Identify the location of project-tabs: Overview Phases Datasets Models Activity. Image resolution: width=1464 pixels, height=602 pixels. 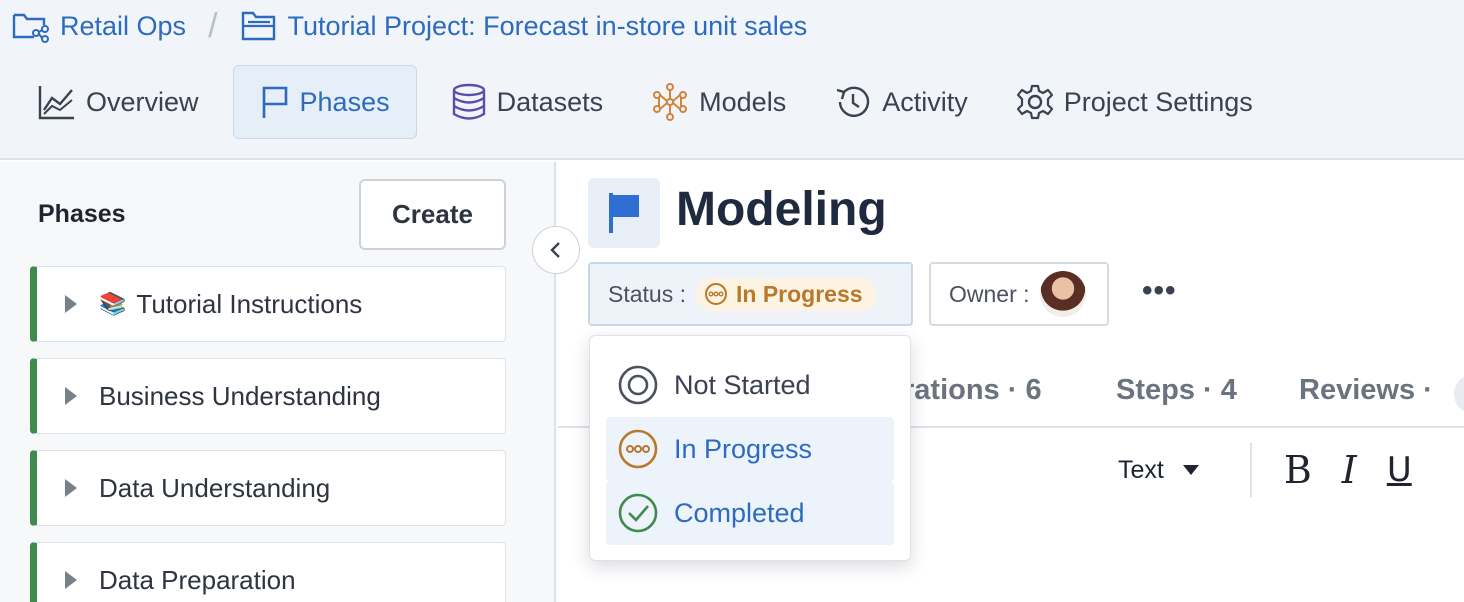
(655, 102).